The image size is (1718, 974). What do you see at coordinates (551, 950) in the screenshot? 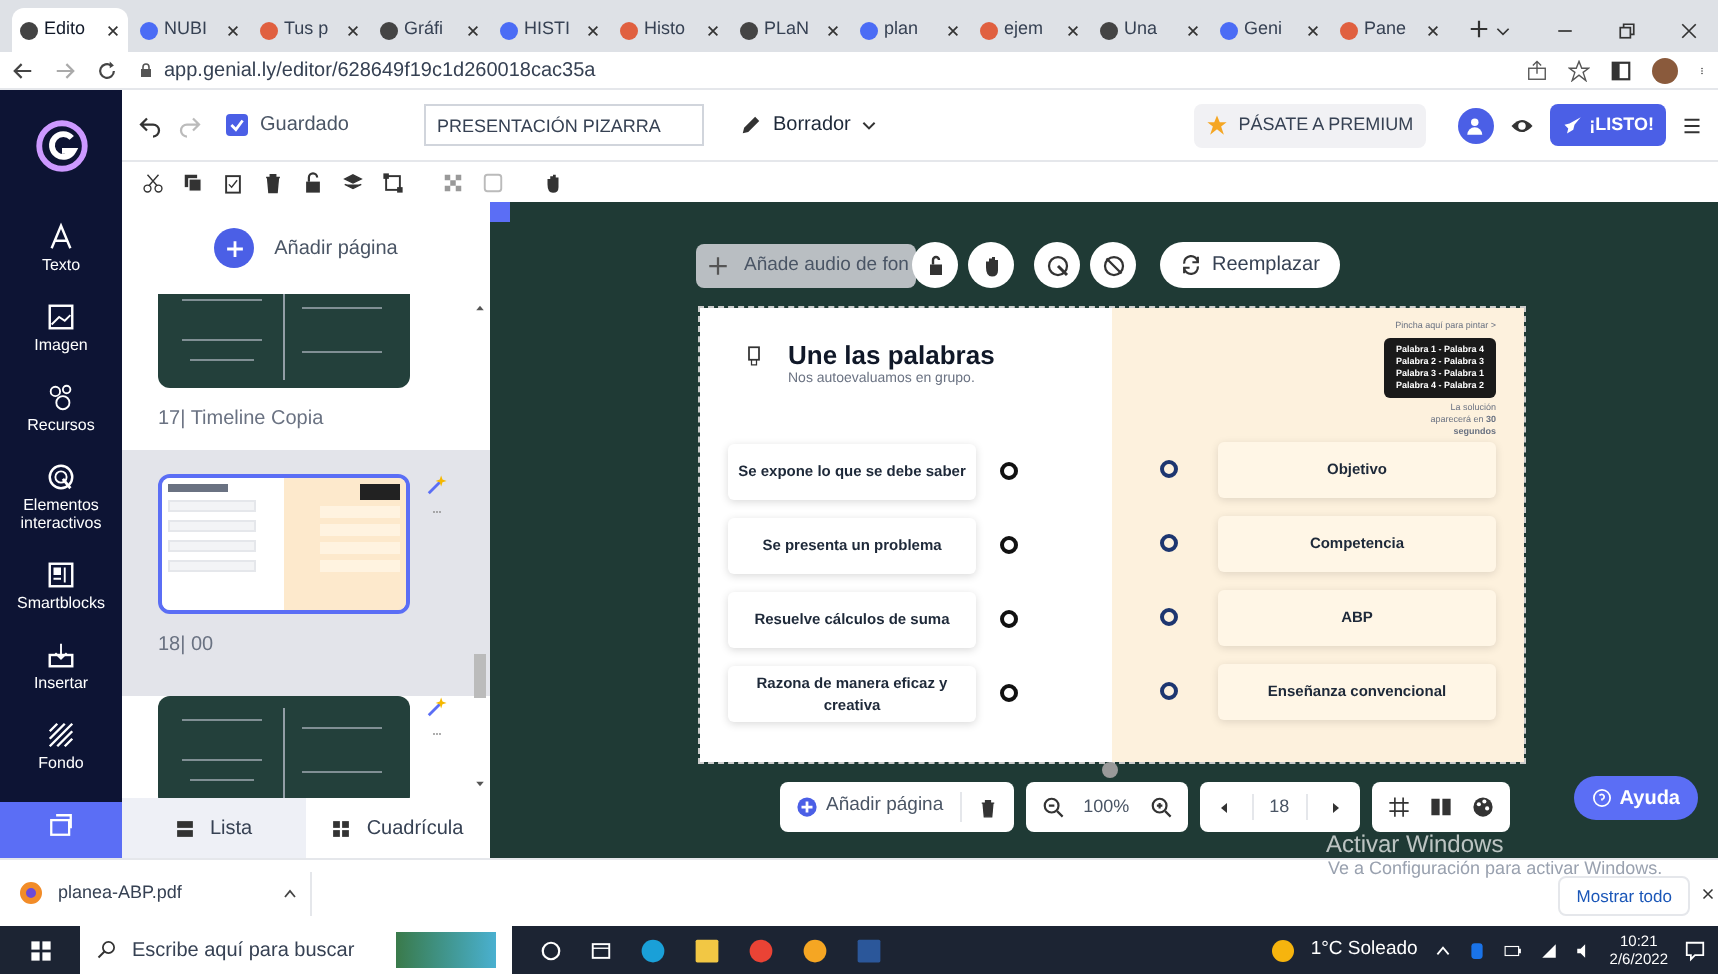
I see `task-view-circle-icon` at bounding box center [551, 950].